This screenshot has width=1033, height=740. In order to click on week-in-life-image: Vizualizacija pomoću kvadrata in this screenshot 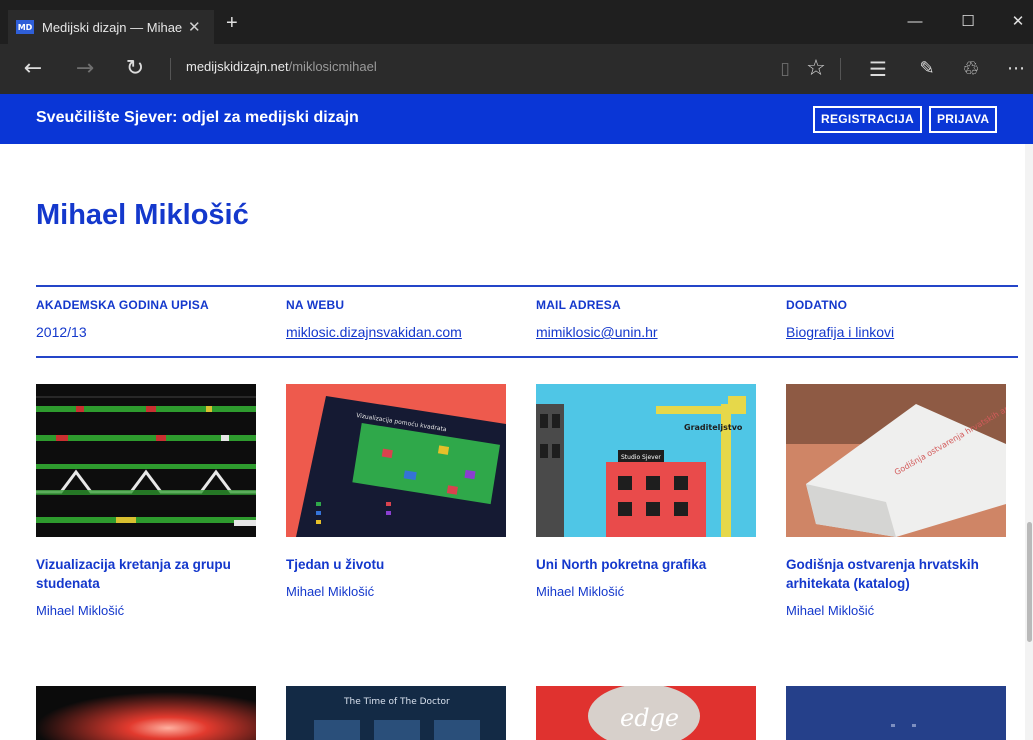, I will do `click(396, 460)`.